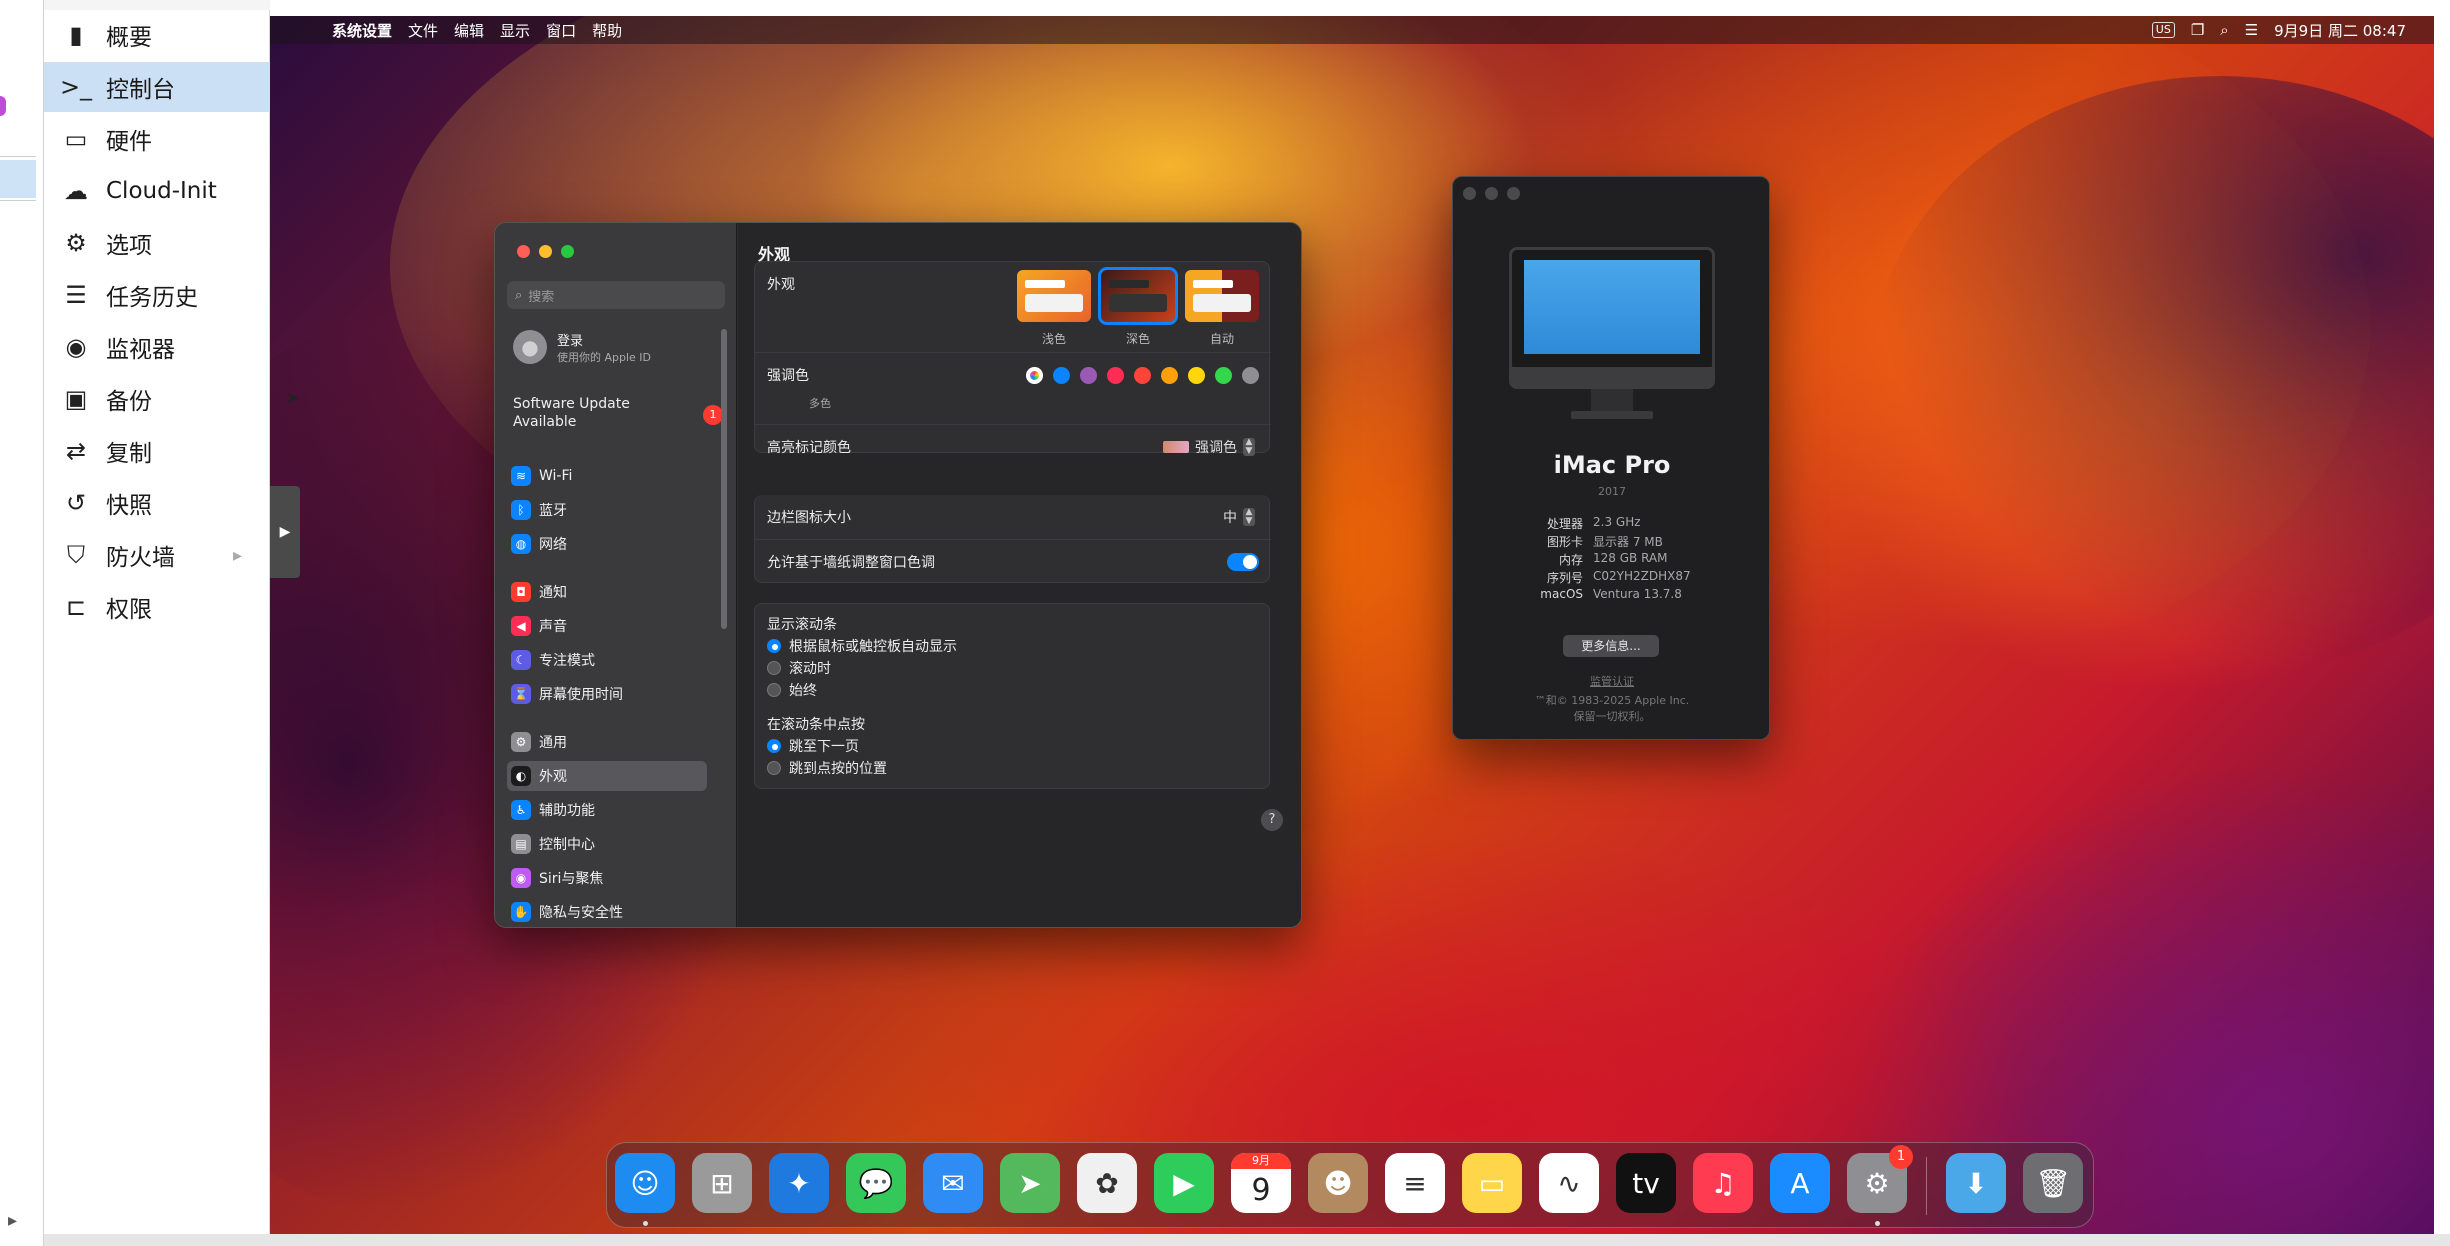 The image size is (2450, 1246). Describe the element at coordinates (157, 399) in the screenshot. I see `menu-item-7: ▣ 备份` at that location.